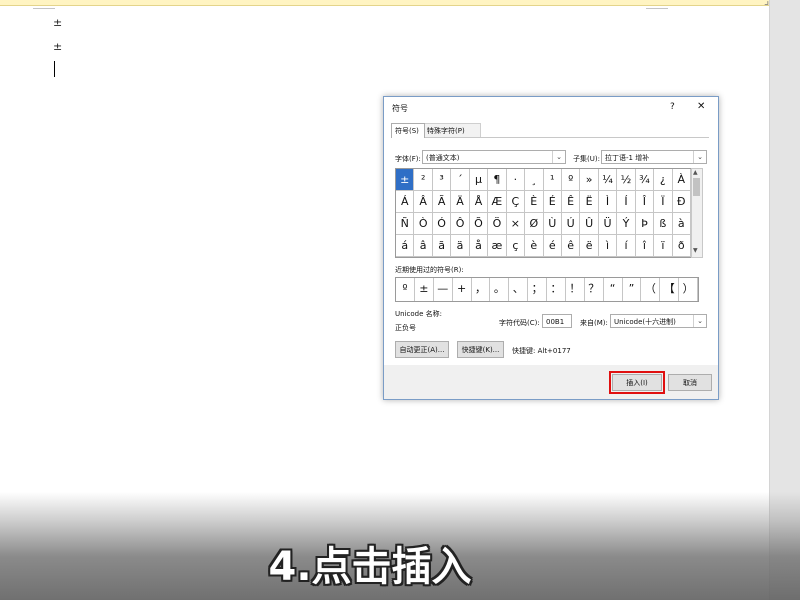 The width and height of the screenshot is (800, 600). I want to click on recent-symbol-cell: “, so click(613, 289).